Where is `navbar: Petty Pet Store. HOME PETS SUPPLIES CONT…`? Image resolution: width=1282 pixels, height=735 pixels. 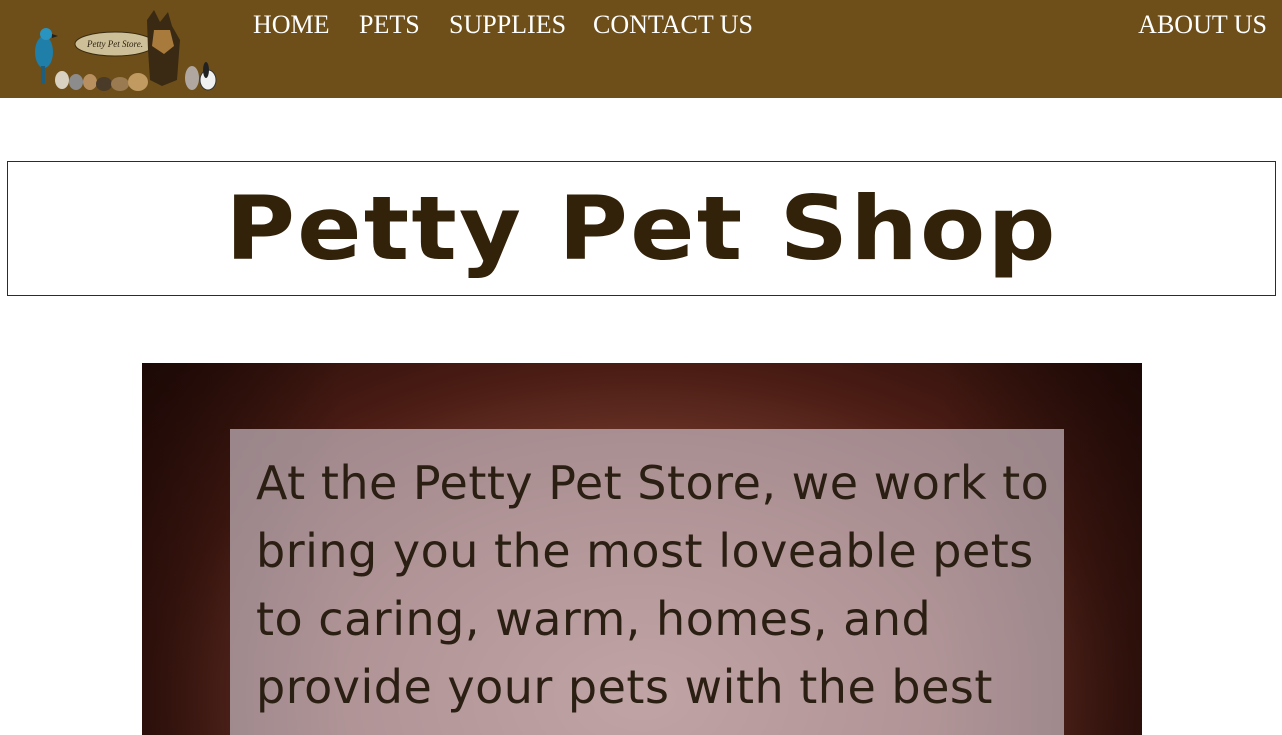
navbar: Petty Pet Store. HOME PETS SUPPLIES CONT… is located at coordinates (641, 49).